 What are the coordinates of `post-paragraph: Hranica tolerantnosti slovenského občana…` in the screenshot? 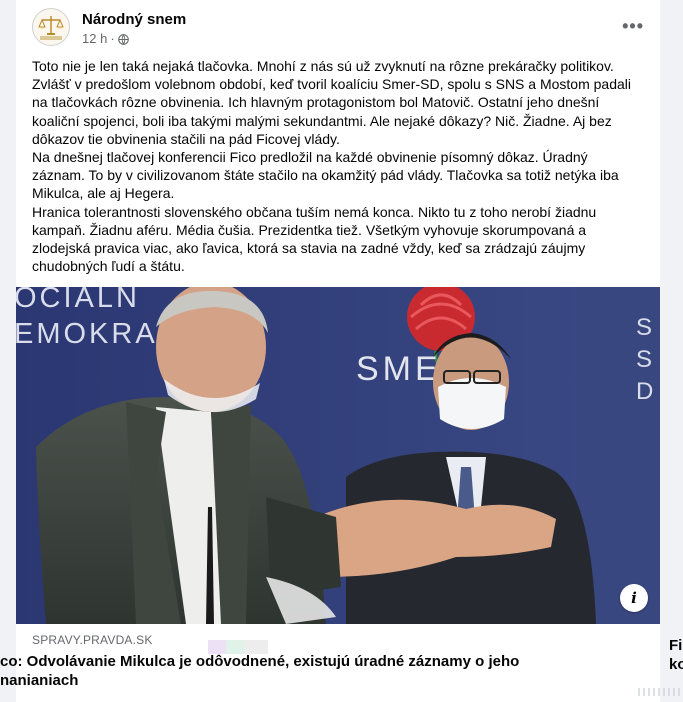 It's located at (314, 239).